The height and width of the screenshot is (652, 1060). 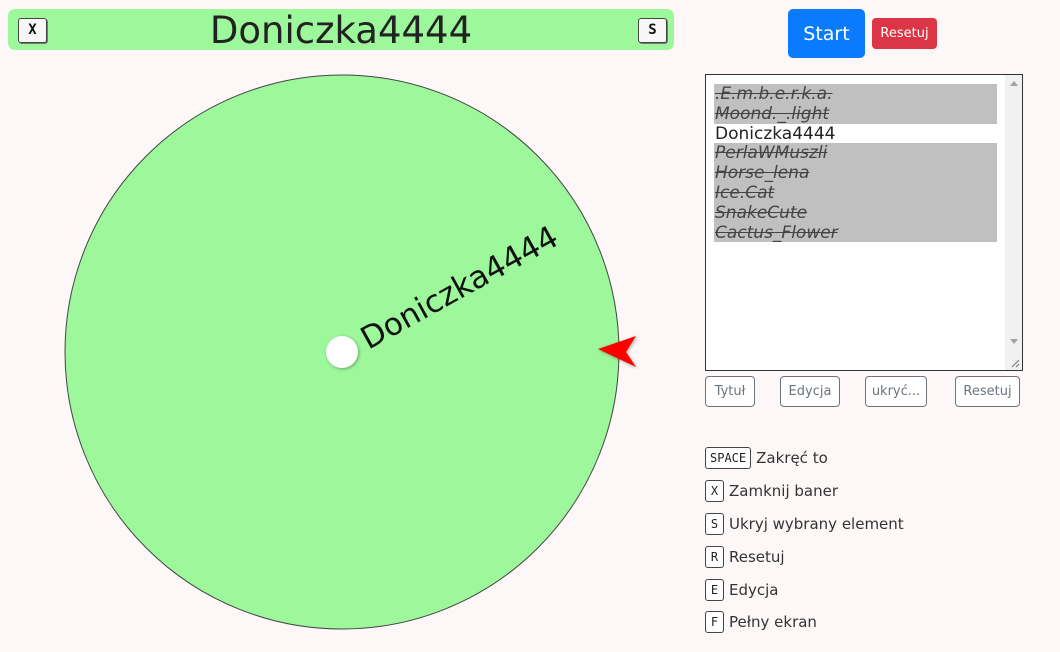 What do you see at coordinates (783, 491) in the screenshot?
I see `shortcut-label: Zamknij baner` at bounding box center [783, 491].